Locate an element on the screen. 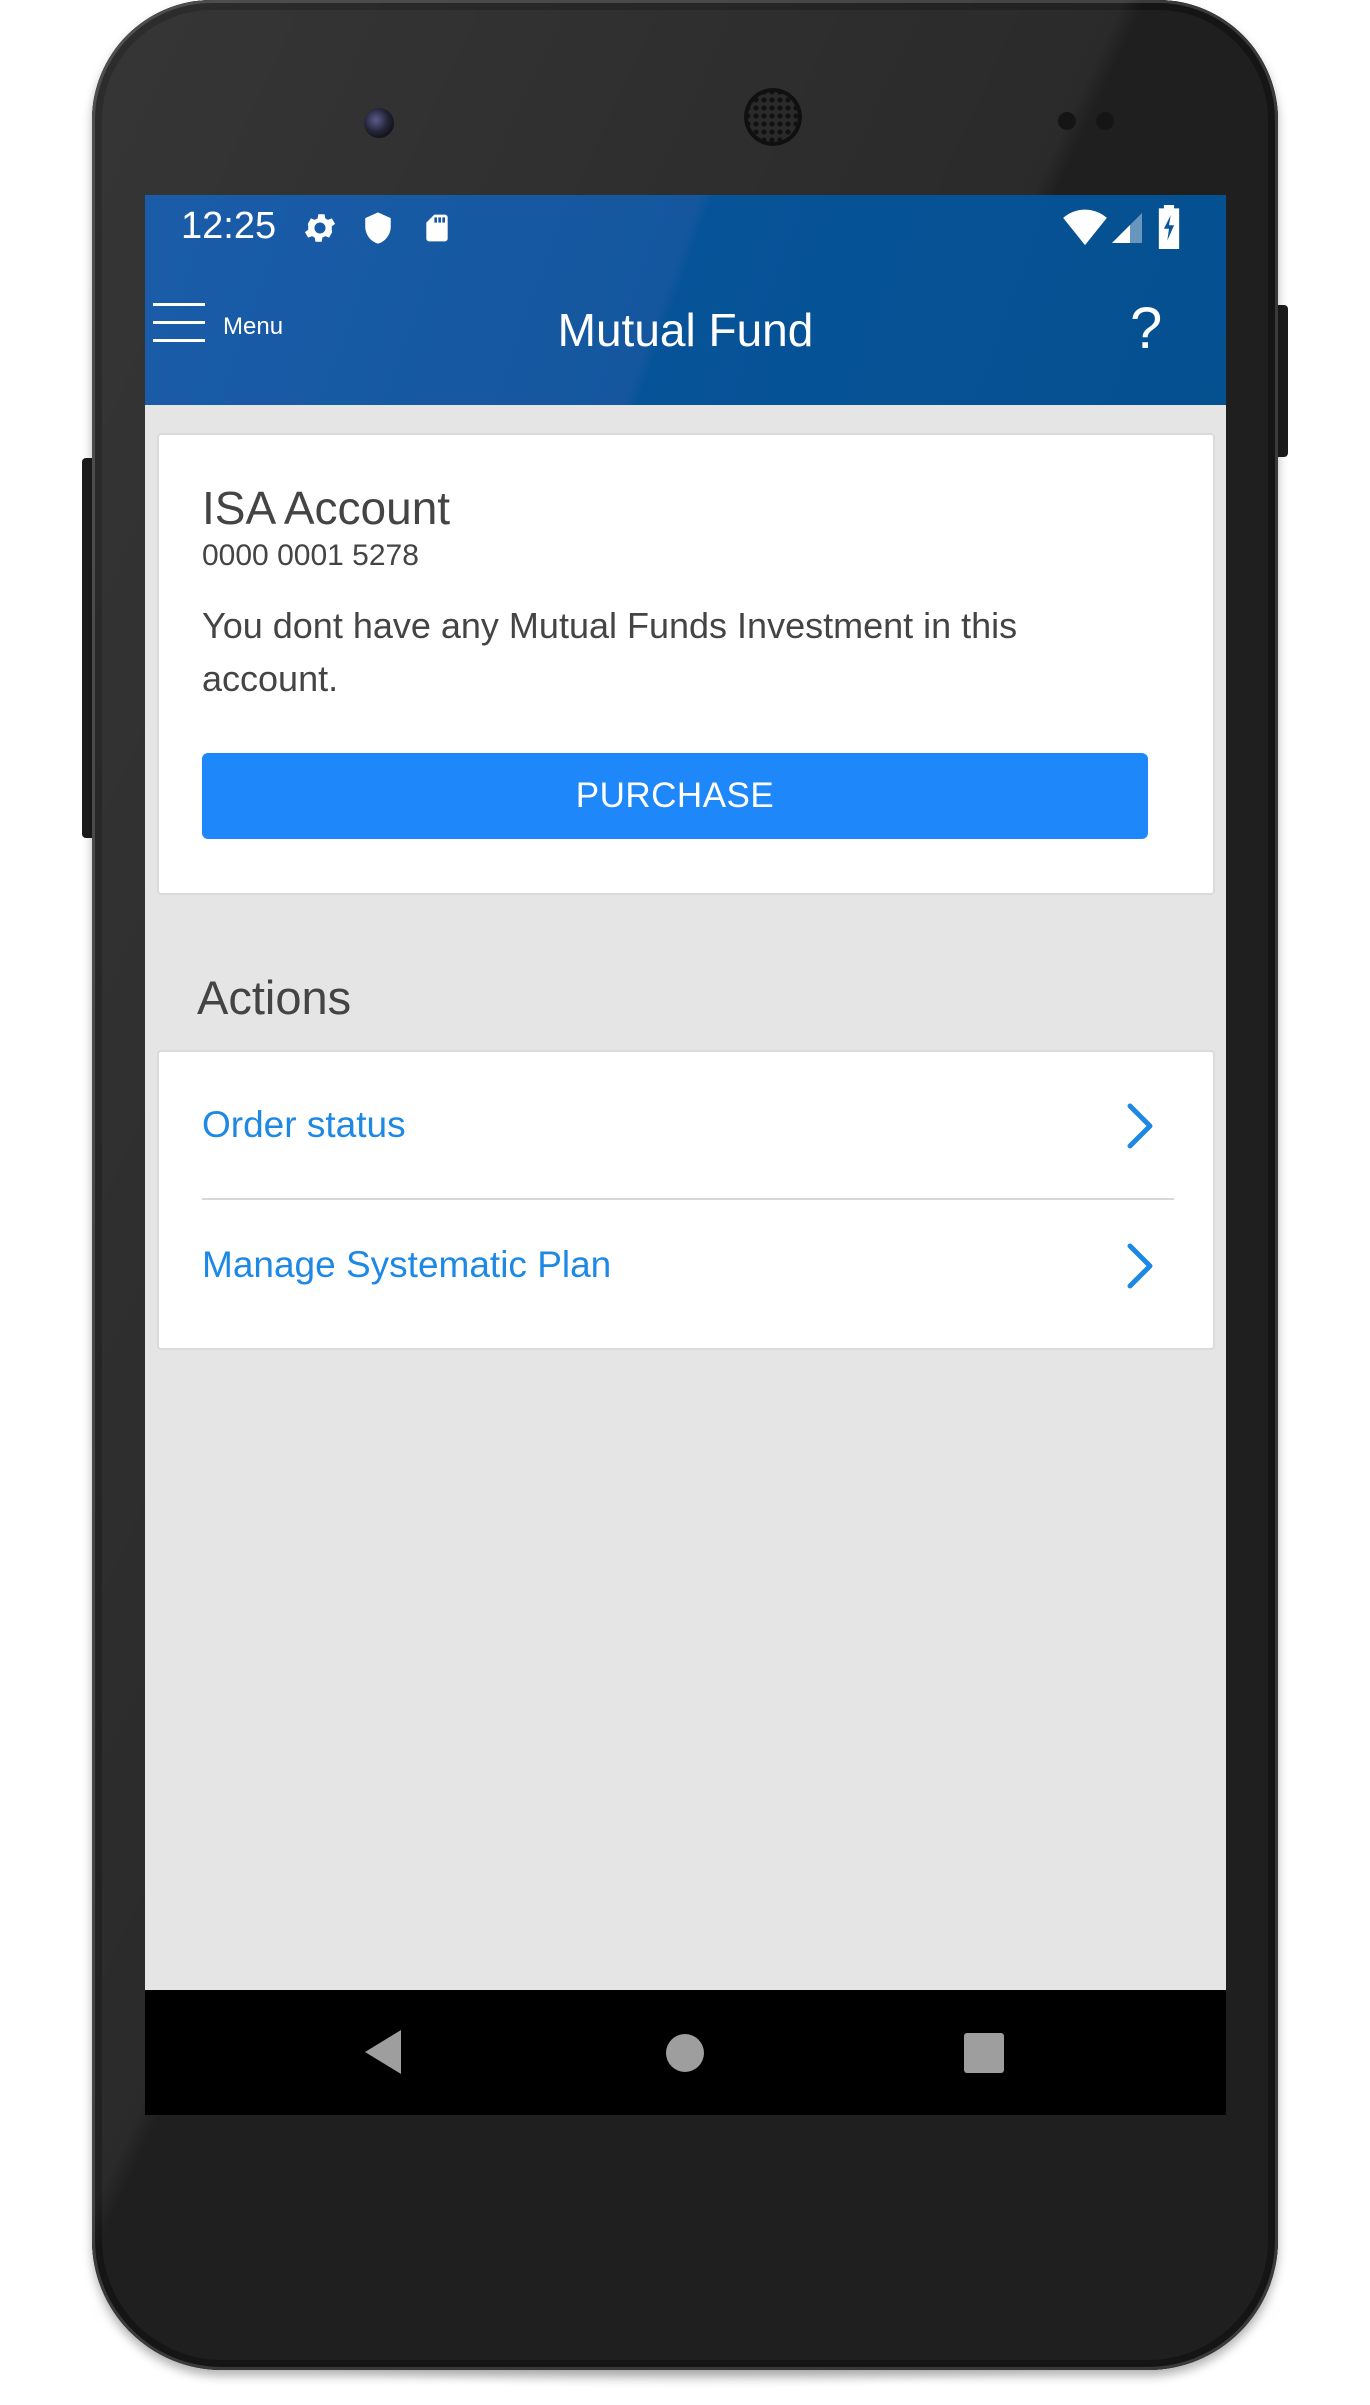 The height and width of the screenshot is (2405, 1370). cellular-signal-icon is located at coordinates (1127, 228).